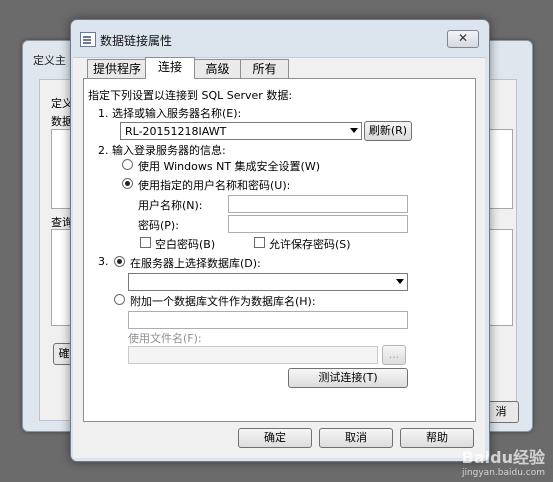 The width and height of the screenshot is (553, 482). Describe the element at coordinates (170, 113) in the screenshot. I see `step1-label: 1. 选择或输入服务器名称(E):` at that location.